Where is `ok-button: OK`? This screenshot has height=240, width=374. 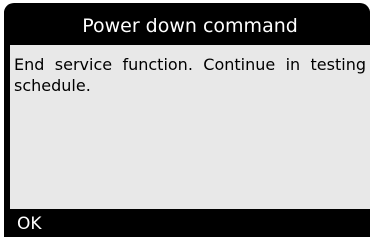
ok-button: OK is located at coordinates (29, 224).